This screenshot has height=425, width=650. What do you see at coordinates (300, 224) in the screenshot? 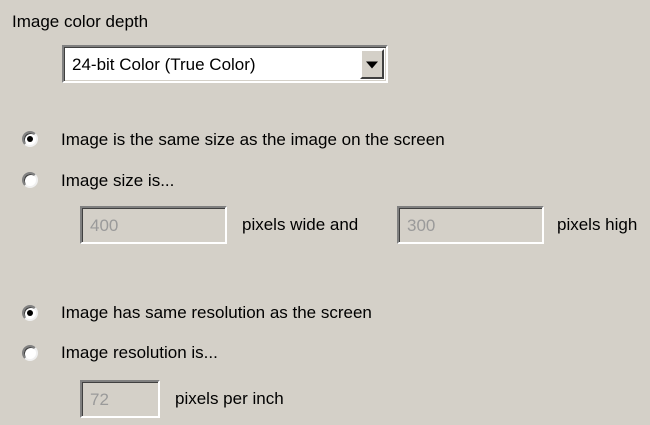
I see `pixels-wide-and-label: pixels wide and` at bounding box center [300, 224].